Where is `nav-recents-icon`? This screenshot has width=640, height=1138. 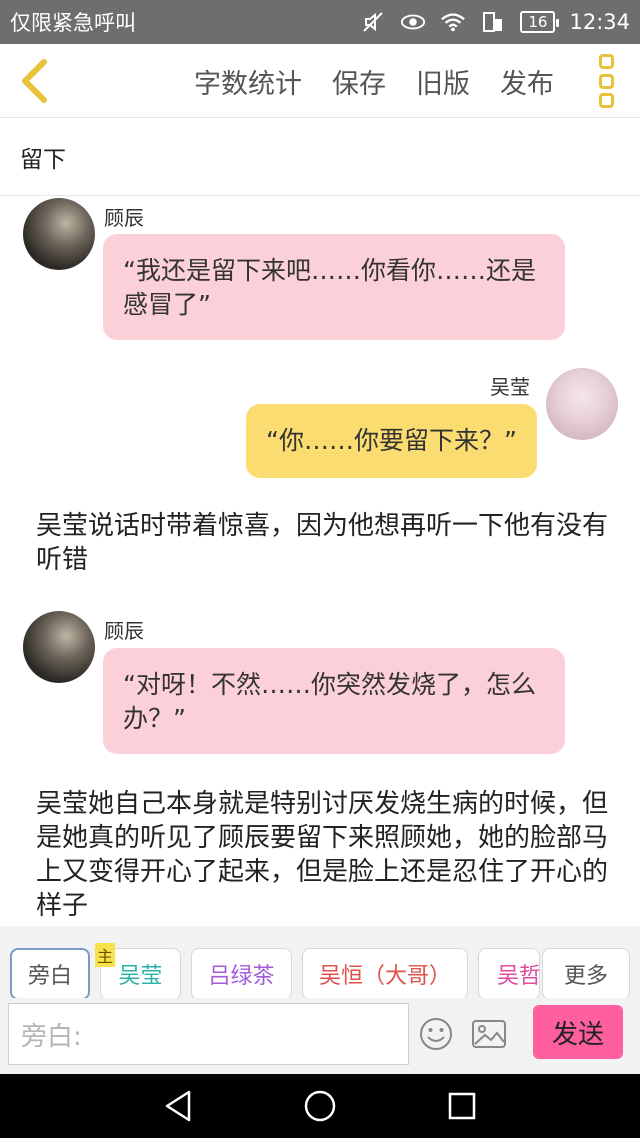
nav-recents-icon is located at coordinates (462, 1106).